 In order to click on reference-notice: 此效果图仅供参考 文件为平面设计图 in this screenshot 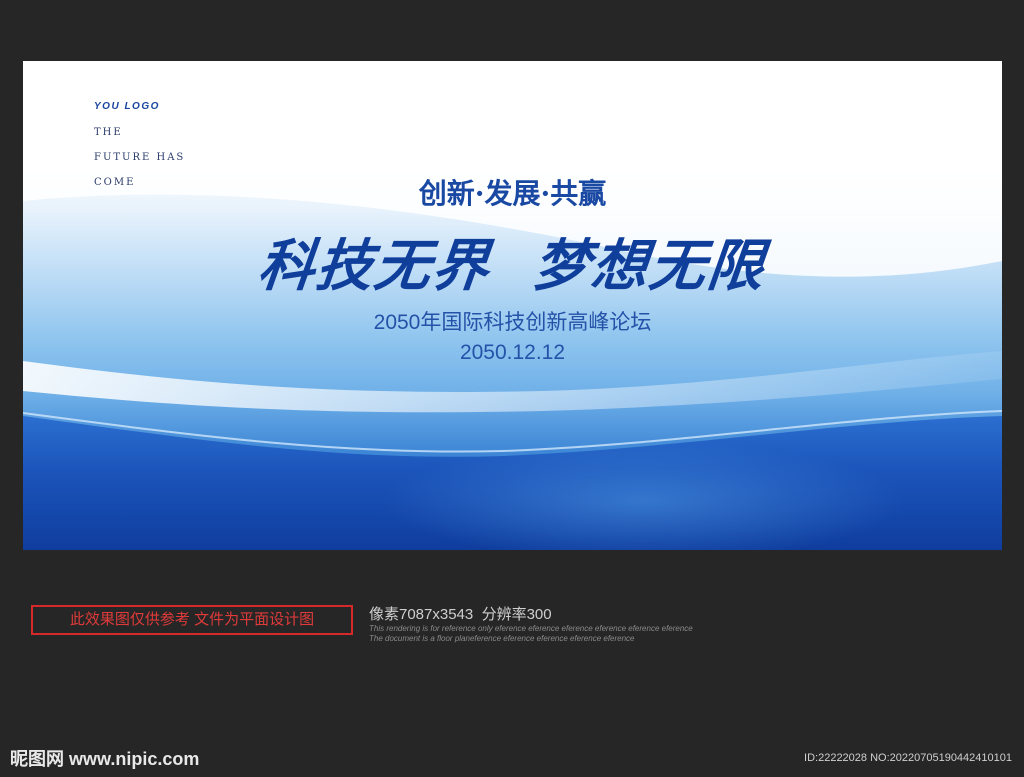, I will do `click(192, 620)`.